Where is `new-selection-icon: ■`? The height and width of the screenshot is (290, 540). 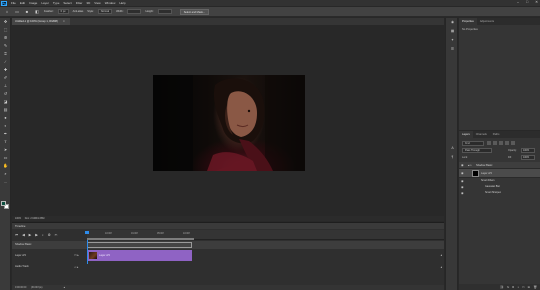 new-selection-icon: ■ is located at coordinates (27, 12).